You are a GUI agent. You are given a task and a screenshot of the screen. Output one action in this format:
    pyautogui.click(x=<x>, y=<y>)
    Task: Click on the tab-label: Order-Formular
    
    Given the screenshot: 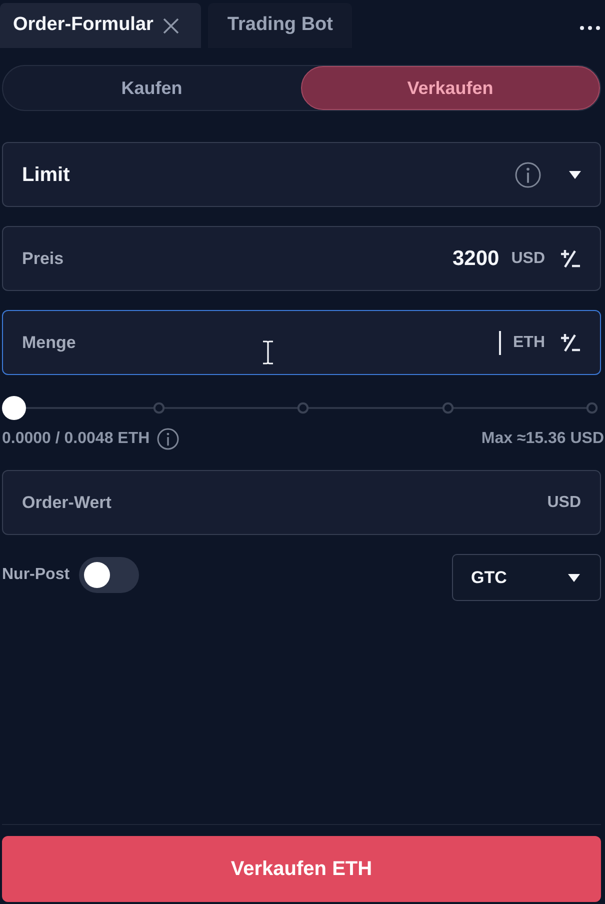 What is the action you would take?
    pyautogui.click(x=83, y=25)
    